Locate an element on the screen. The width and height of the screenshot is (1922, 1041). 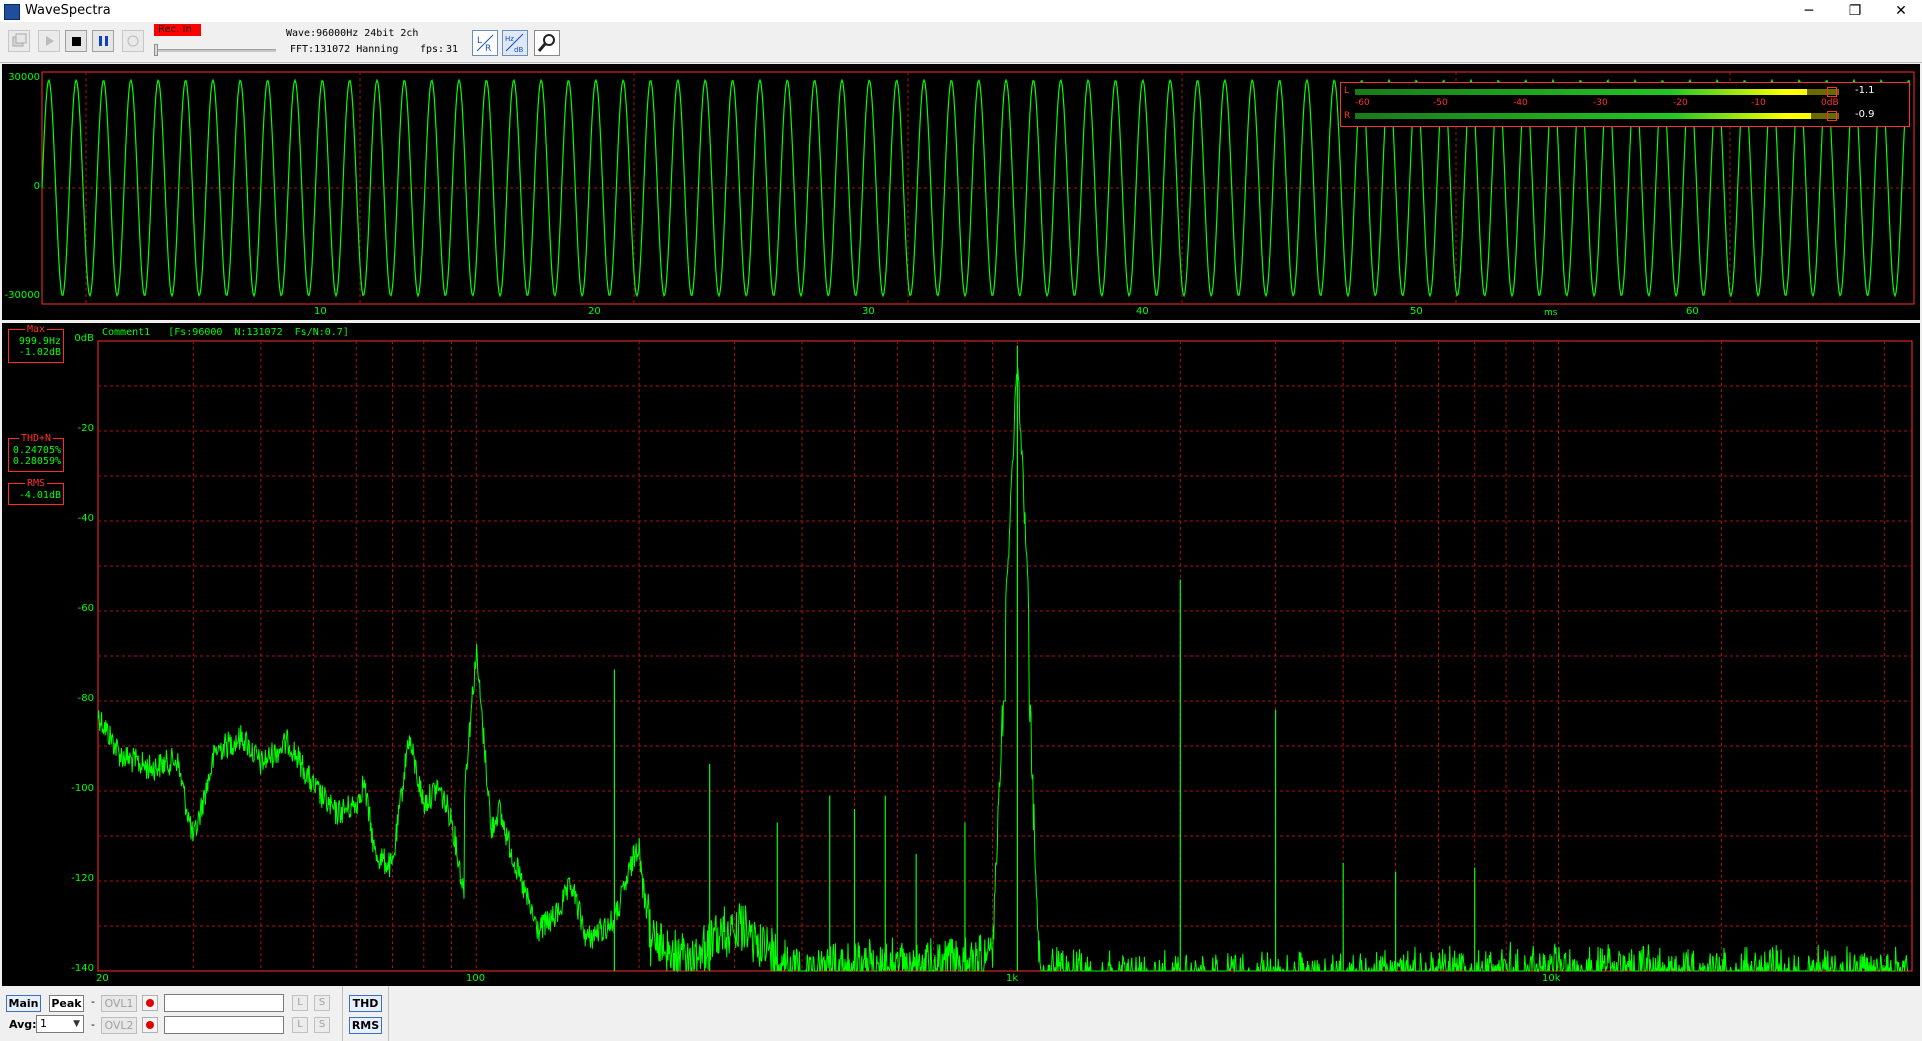
restore-button: ❐ is located at coordinates (1855, 11).